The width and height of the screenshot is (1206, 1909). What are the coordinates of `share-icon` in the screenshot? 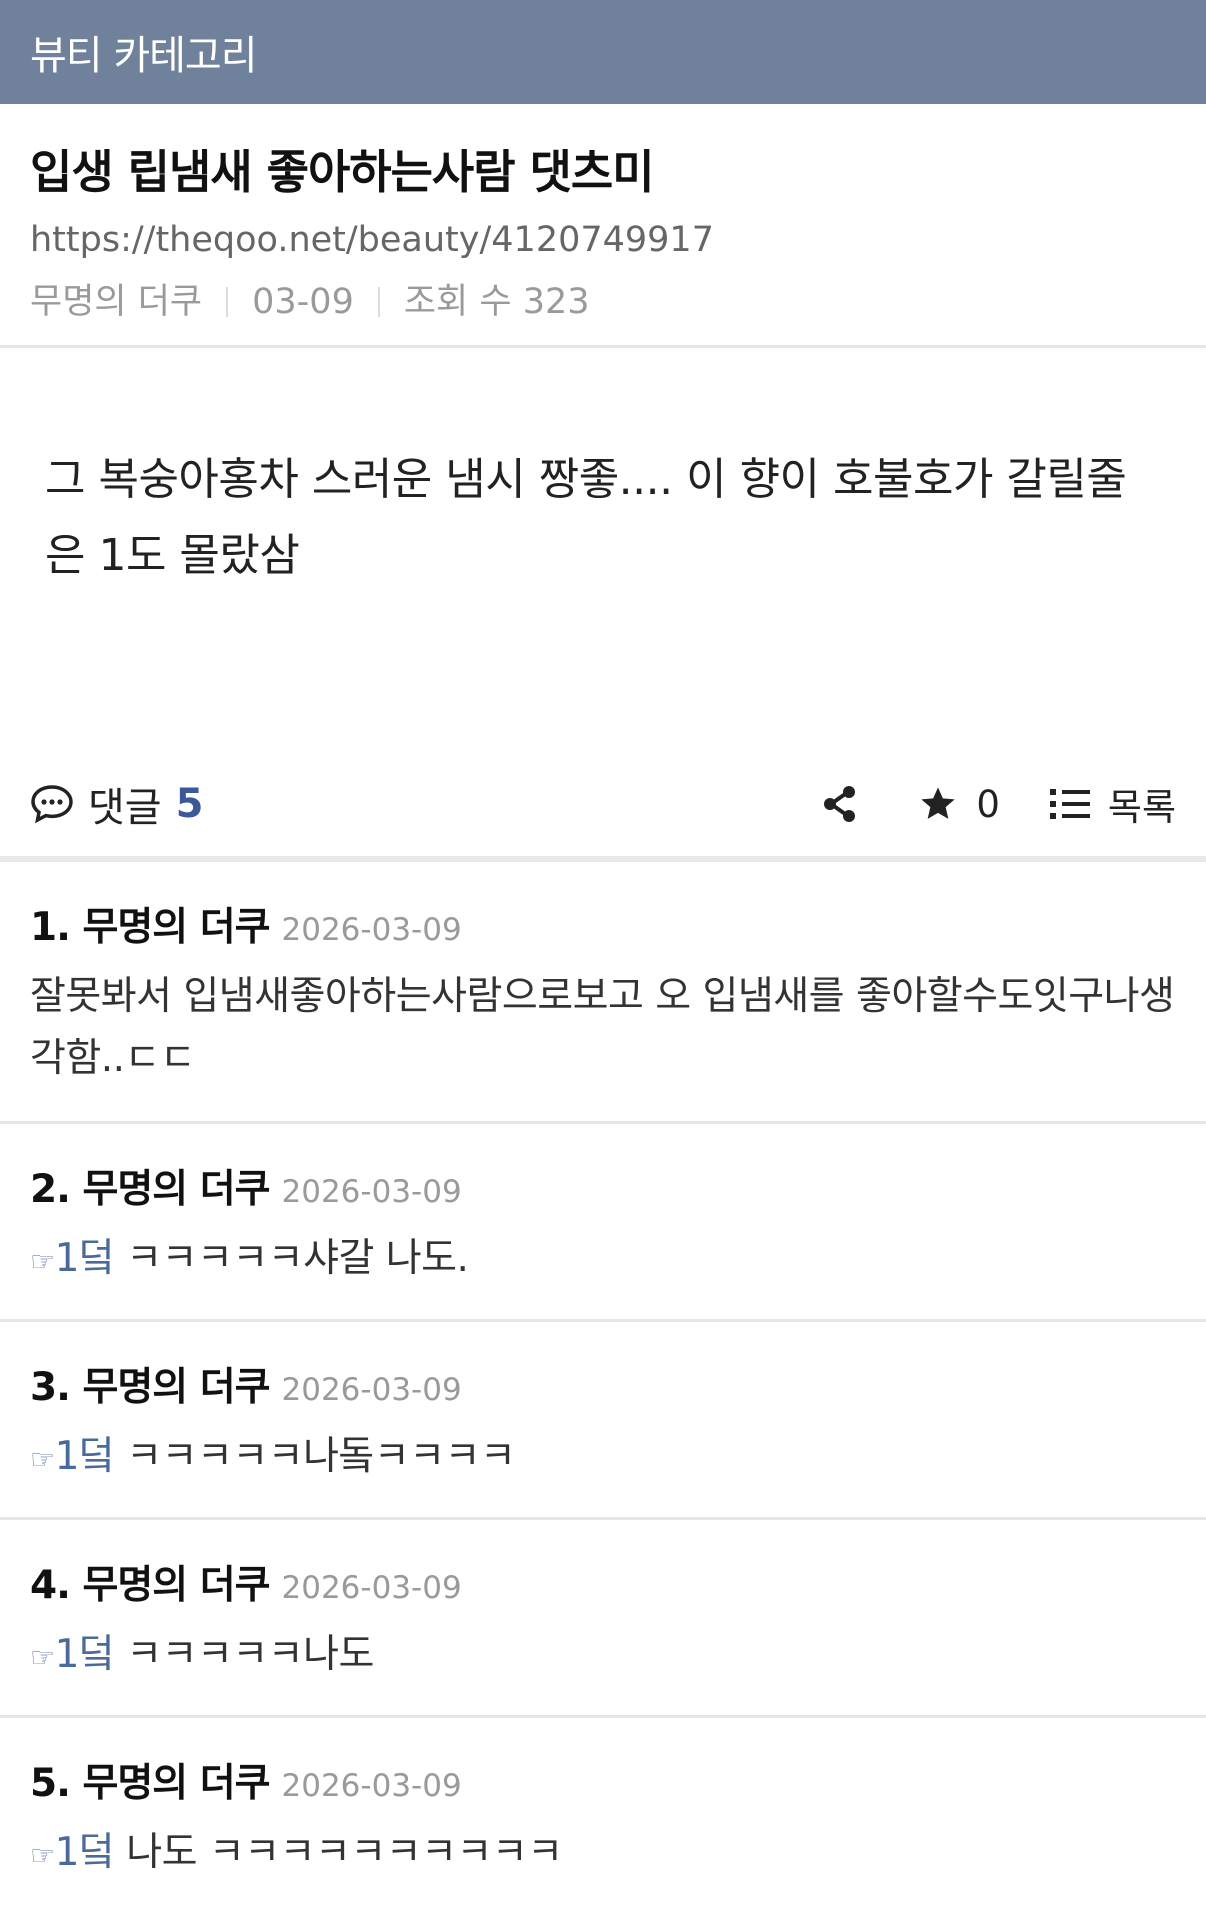 It's located at (840, 804).